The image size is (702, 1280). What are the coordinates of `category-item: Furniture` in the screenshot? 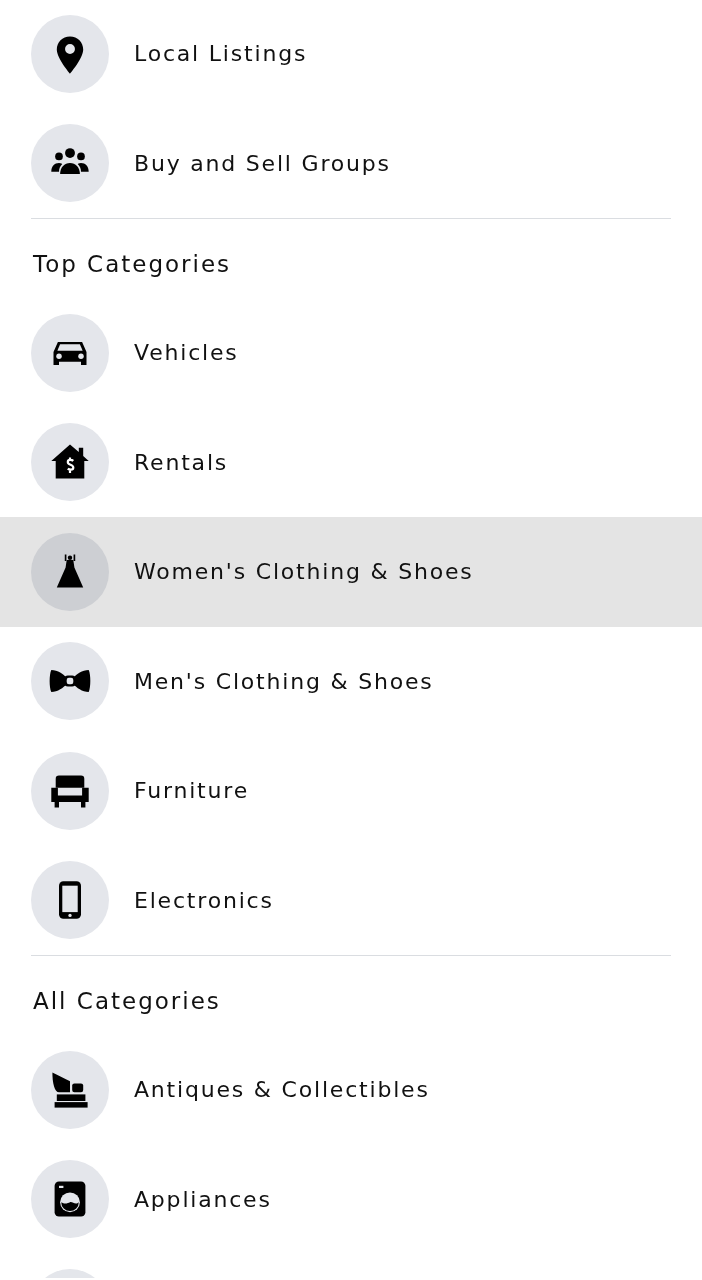 It's located at (191, 791).